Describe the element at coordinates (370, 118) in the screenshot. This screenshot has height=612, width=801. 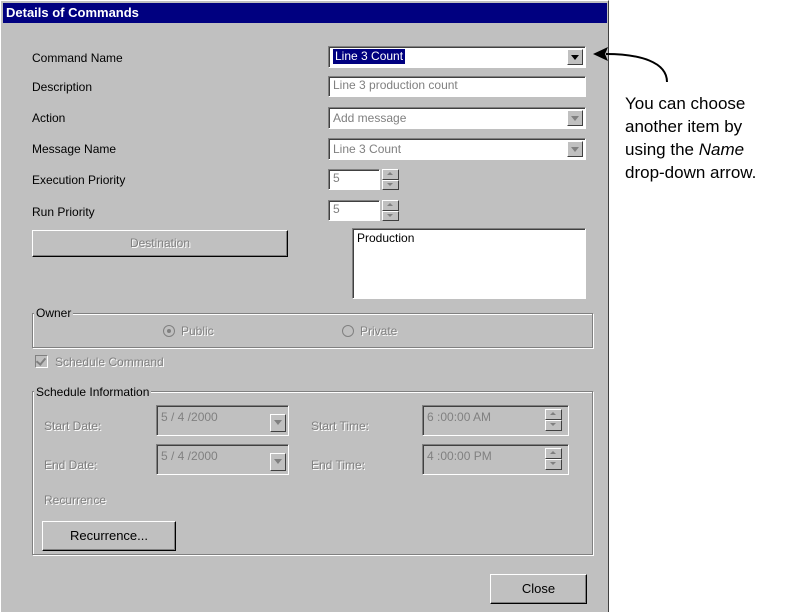
I see `action-value: Add message` at that location.